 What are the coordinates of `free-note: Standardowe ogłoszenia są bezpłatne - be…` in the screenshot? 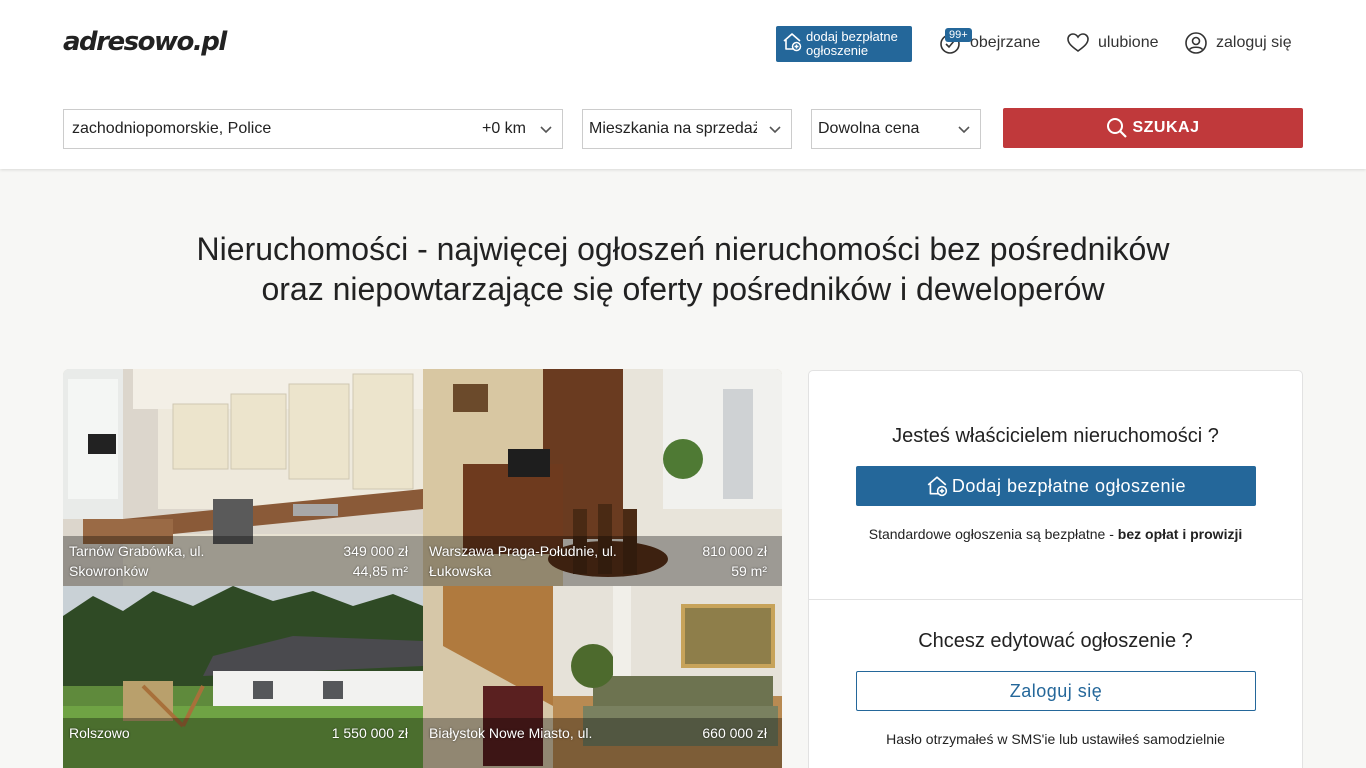 It's located at (1055, 534).